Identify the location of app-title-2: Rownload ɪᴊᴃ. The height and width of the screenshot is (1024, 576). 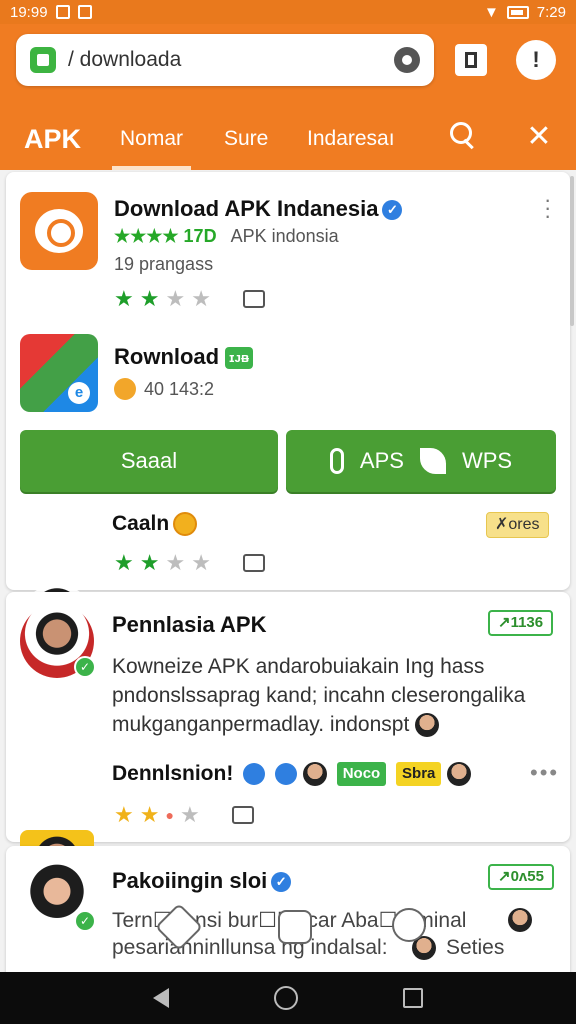
(183, 357).